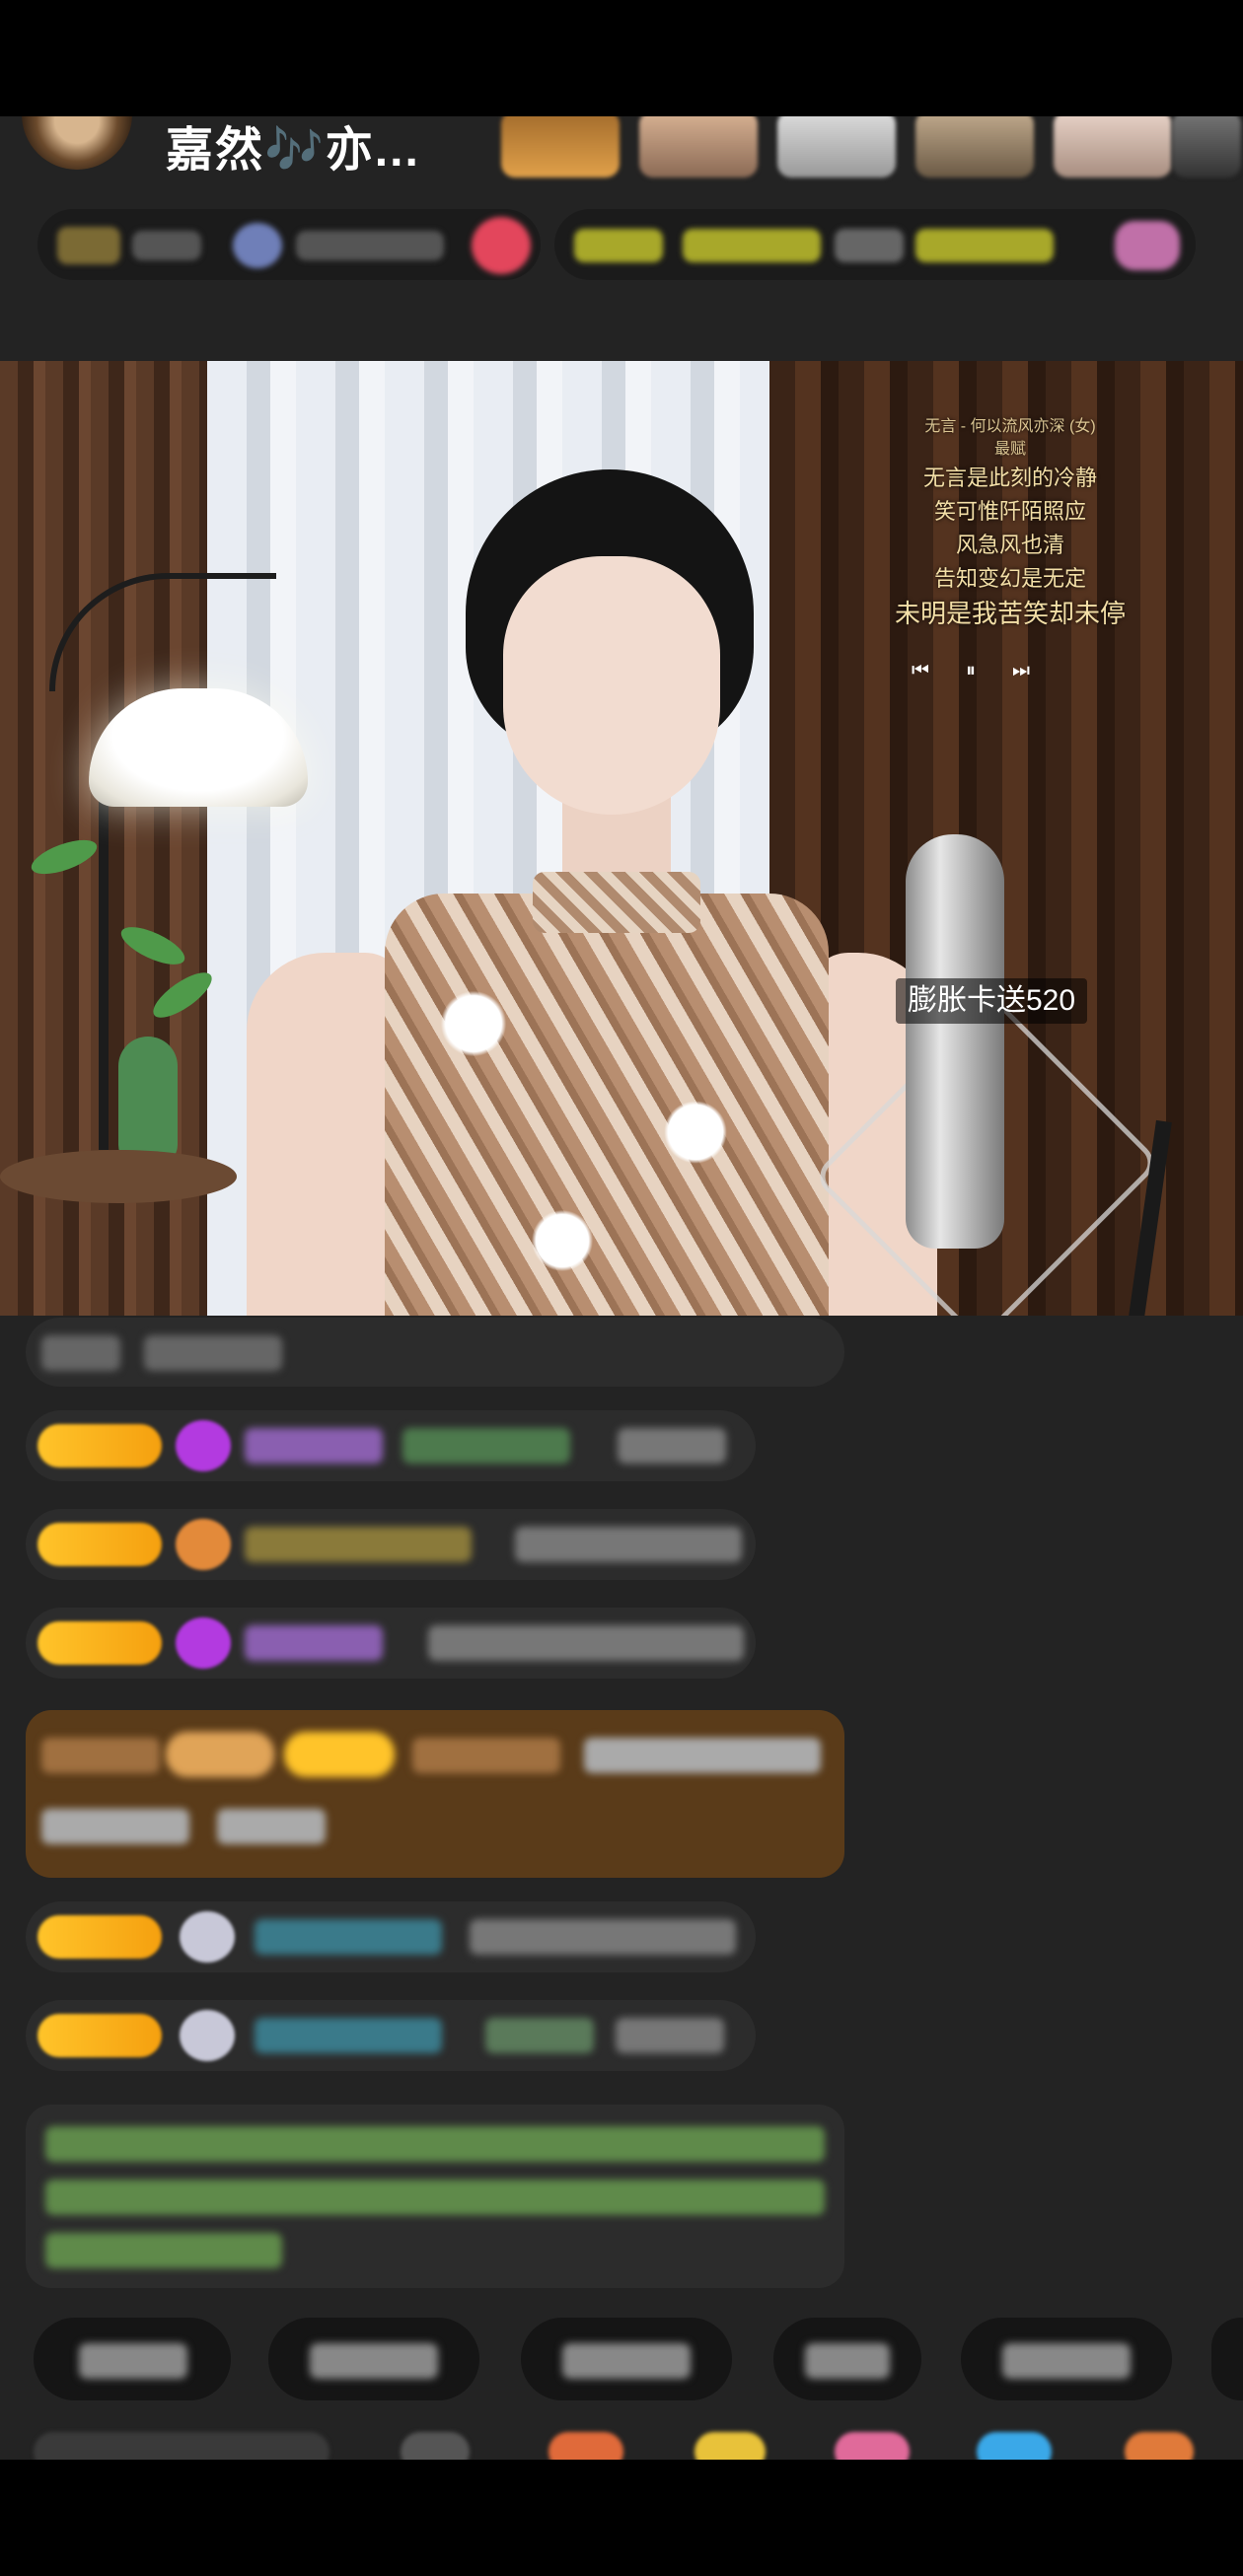 The width and height of the screenshot is (1243, 2576). Describe the element at coordinates (119, 1176) in the screenshot. I see `side-table` at that location.